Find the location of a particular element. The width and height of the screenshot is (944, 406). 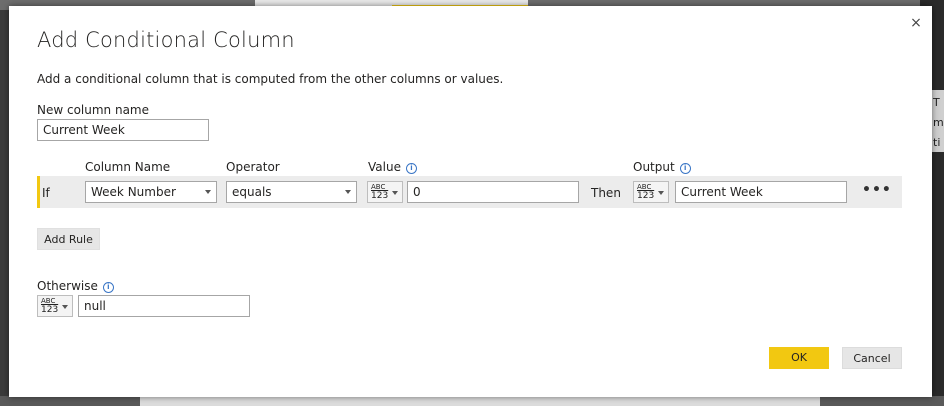

output-input: Current Week is located at coordinates (761, 192).